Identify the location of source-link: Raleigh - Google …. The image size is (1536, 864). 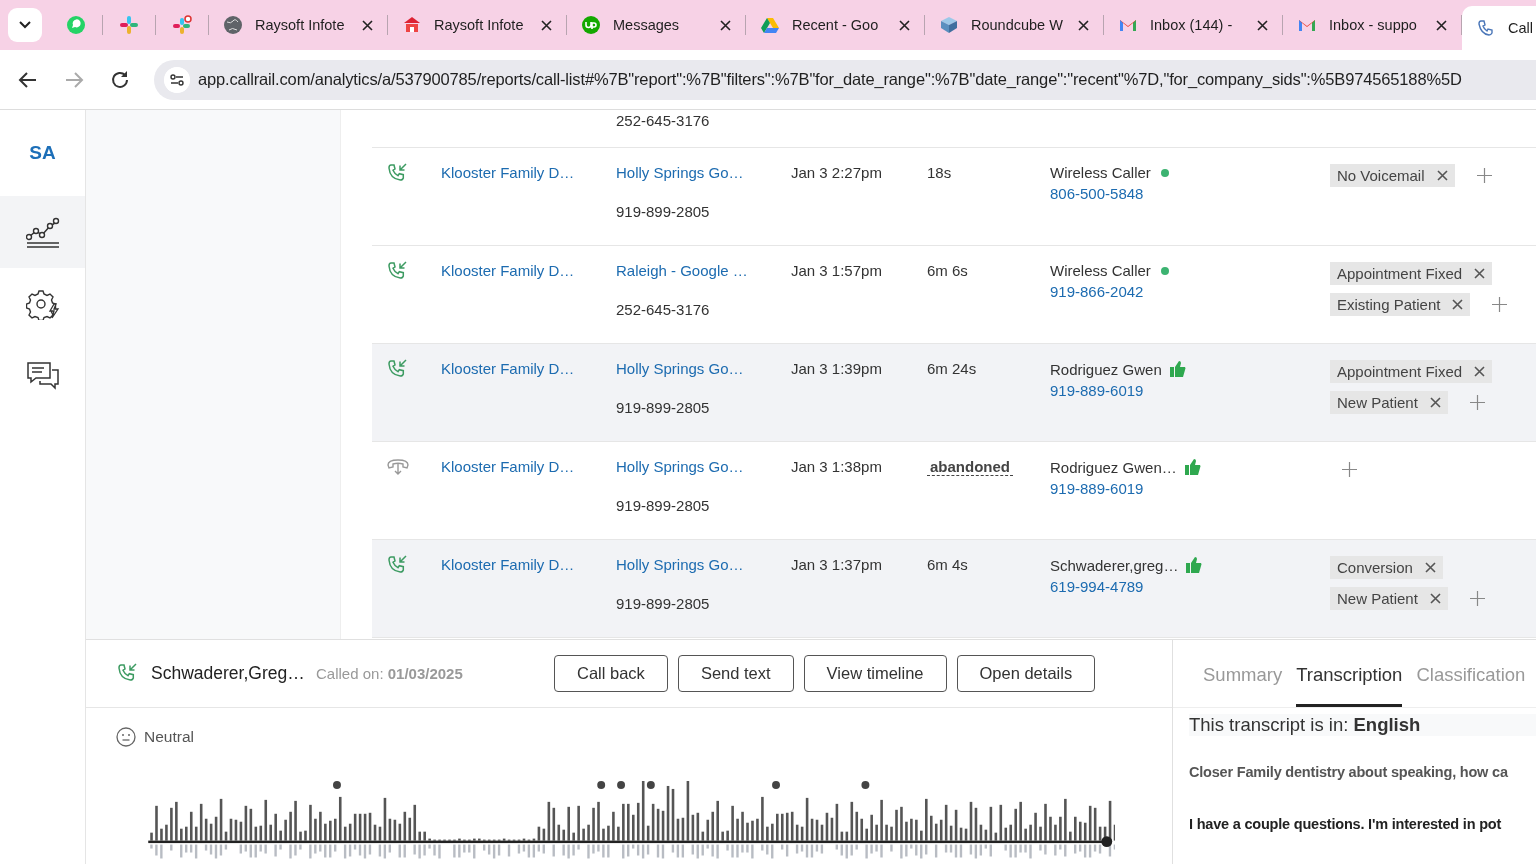
(682, 270).